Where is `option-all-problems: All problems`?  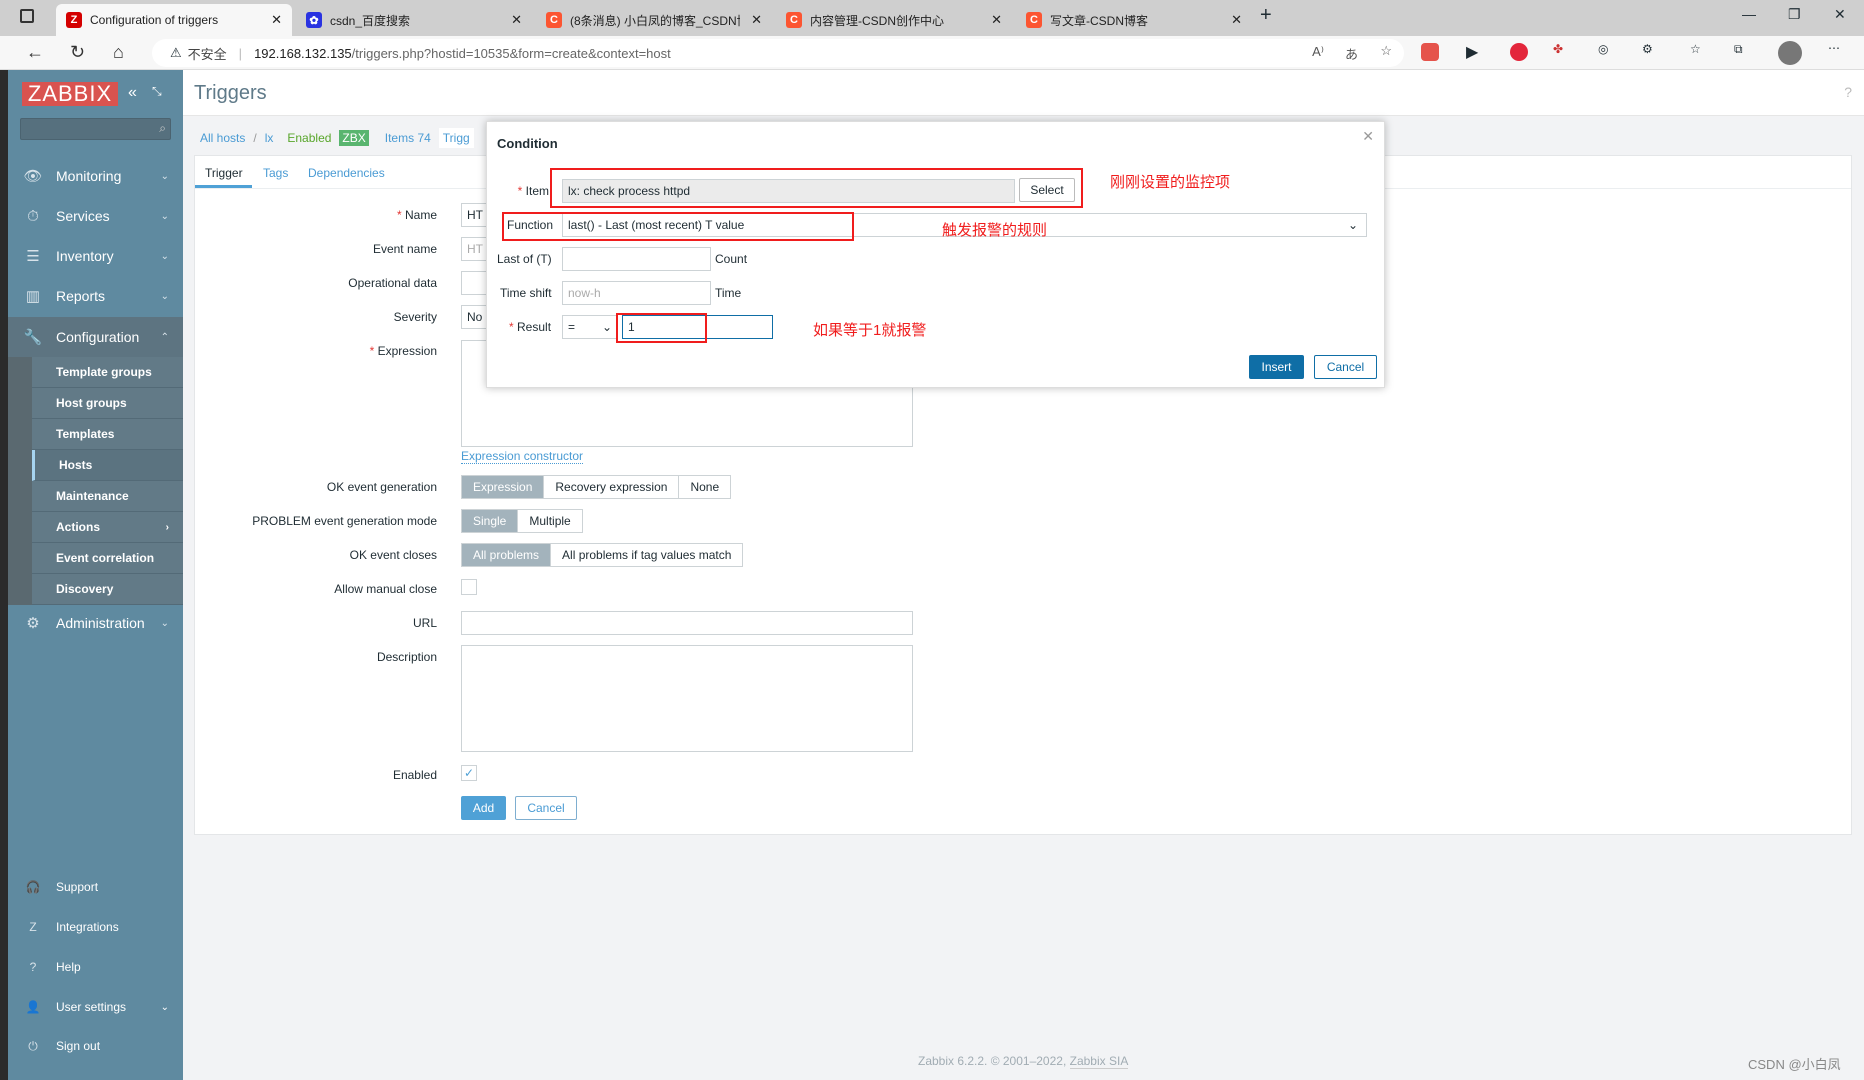 option-all-problems: All problems is located at coordinates (507, 555).